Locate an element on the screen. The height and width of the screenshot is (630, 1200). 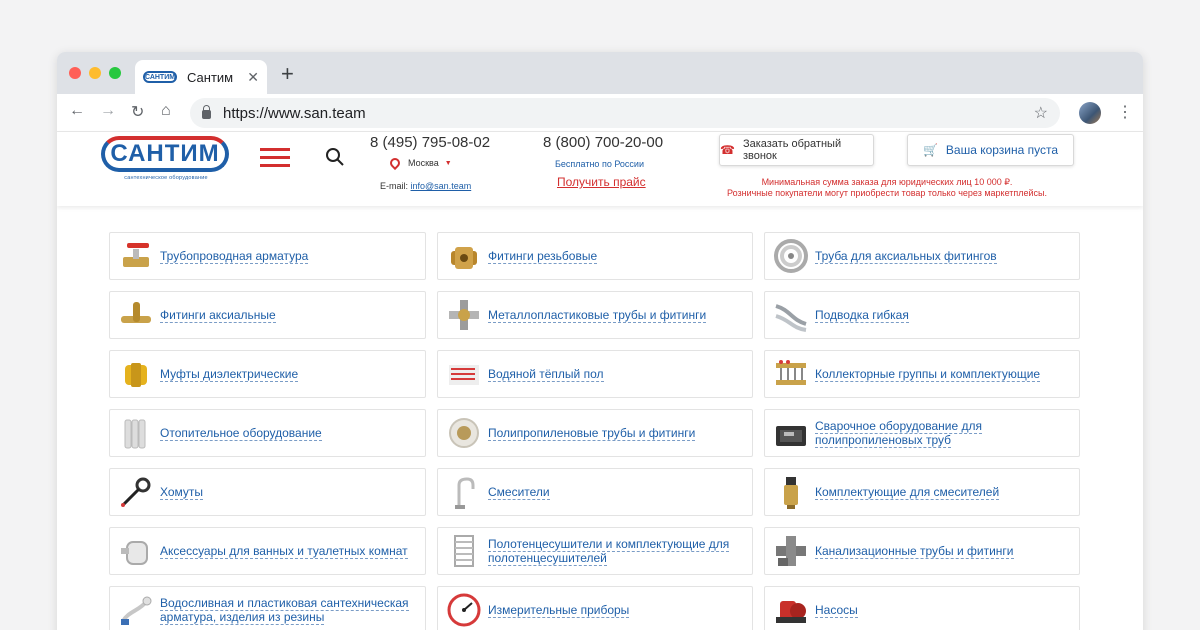
category-card: Водяной тёплый пол is located at coordinates (595, 374).